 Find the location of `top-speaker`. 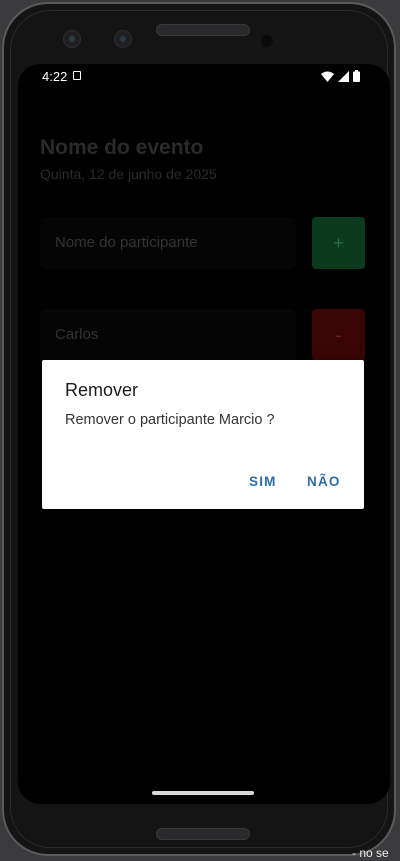

top-speaker is located at coordinates (203, 30).